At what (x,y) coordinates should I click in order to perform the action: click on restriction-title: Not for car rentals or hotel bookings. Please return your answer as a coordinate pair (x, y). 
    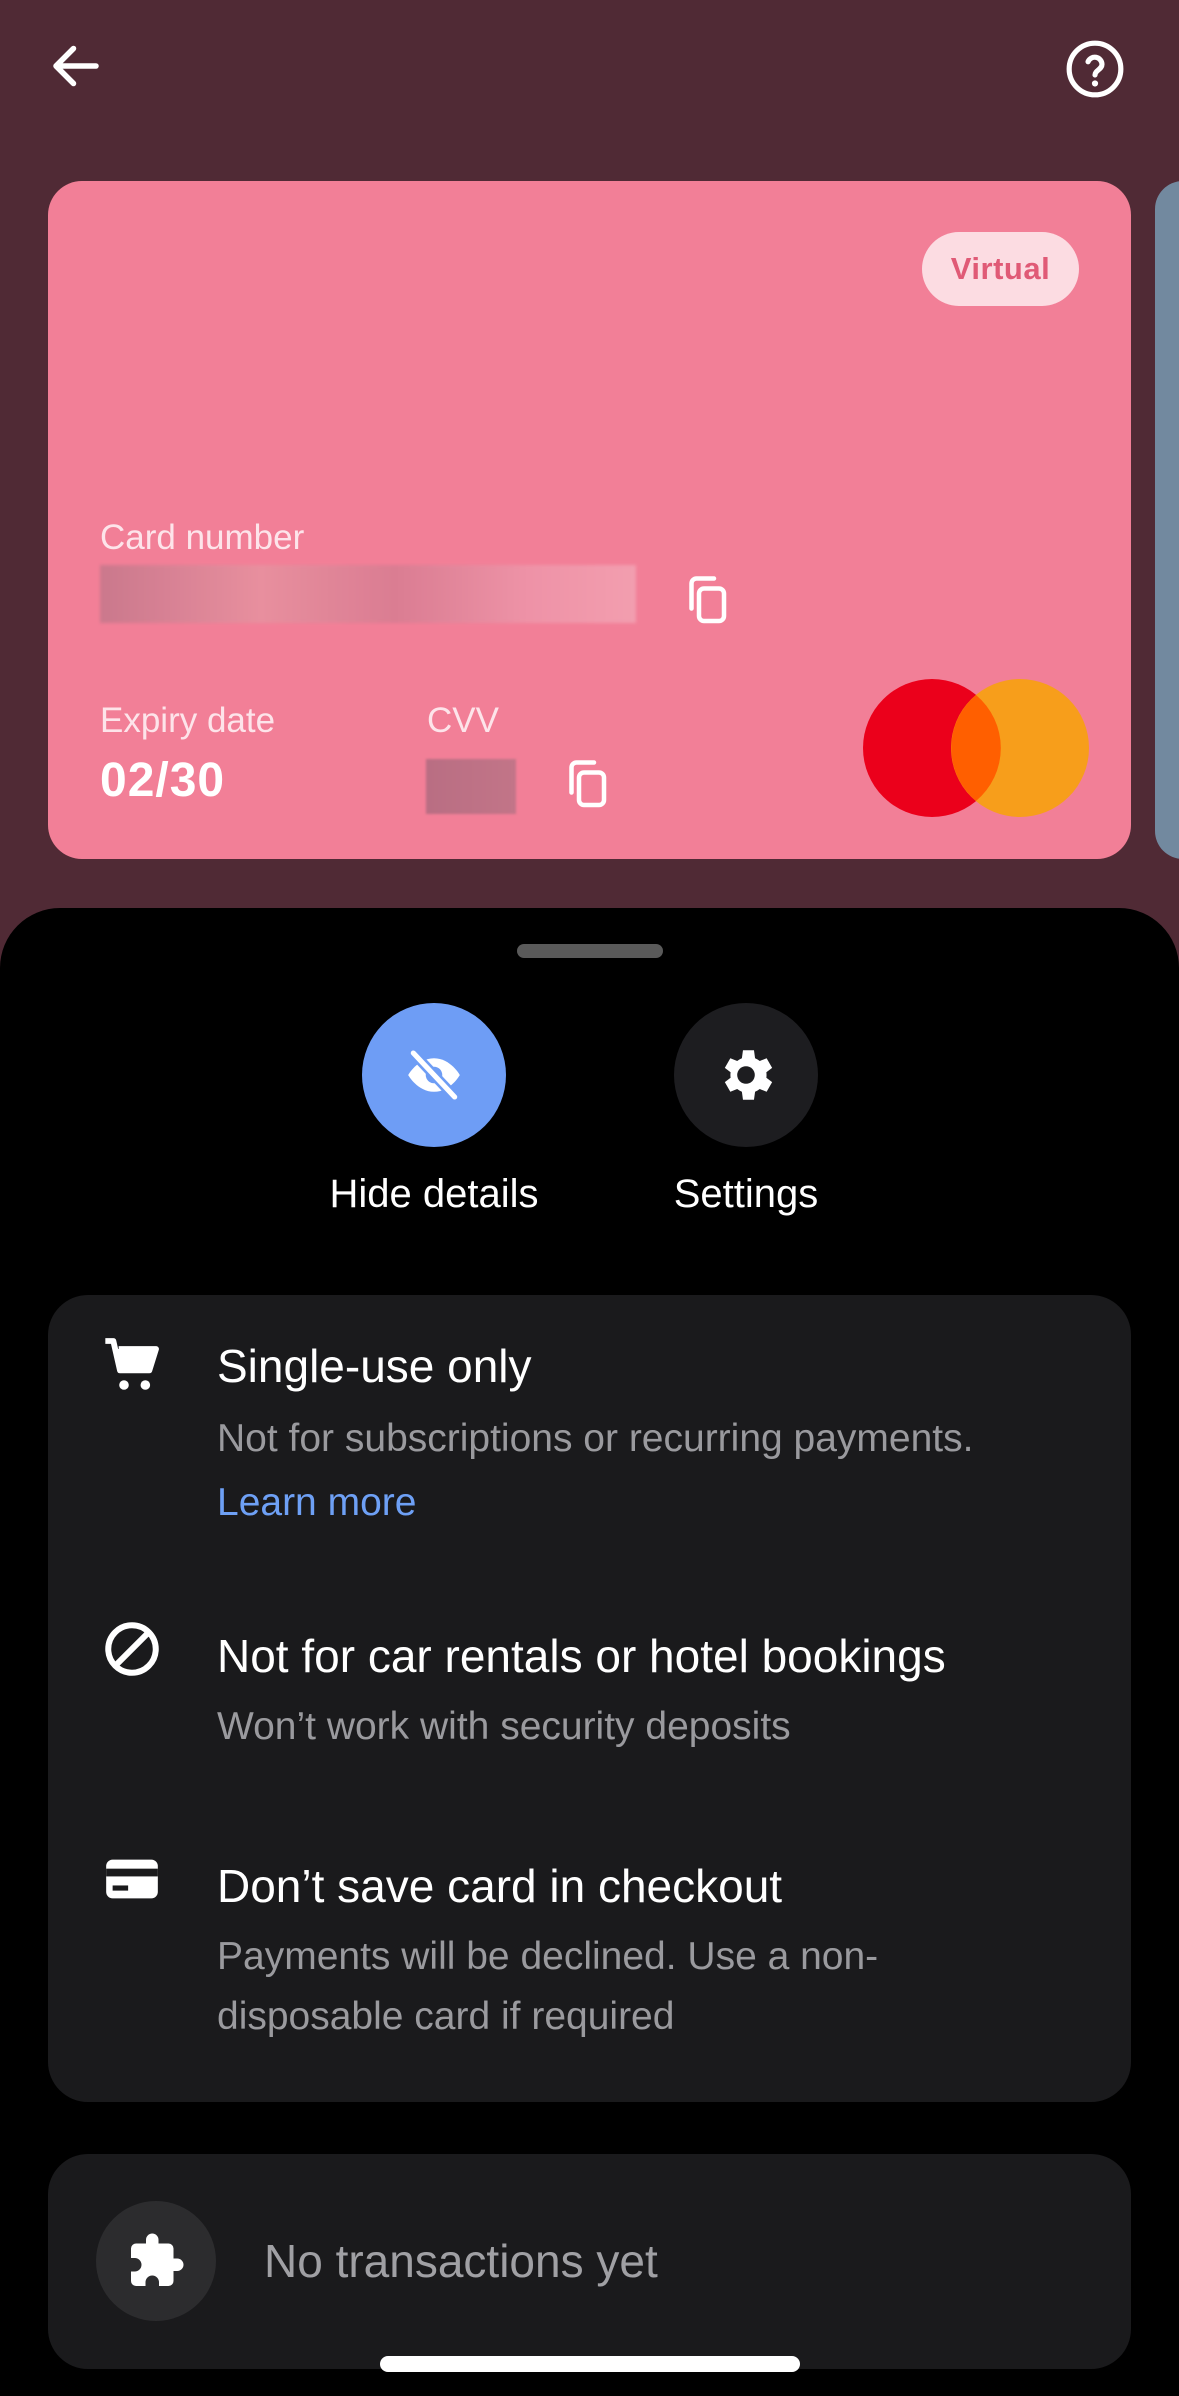
    Looking at the image, I should click on (581, 1656).